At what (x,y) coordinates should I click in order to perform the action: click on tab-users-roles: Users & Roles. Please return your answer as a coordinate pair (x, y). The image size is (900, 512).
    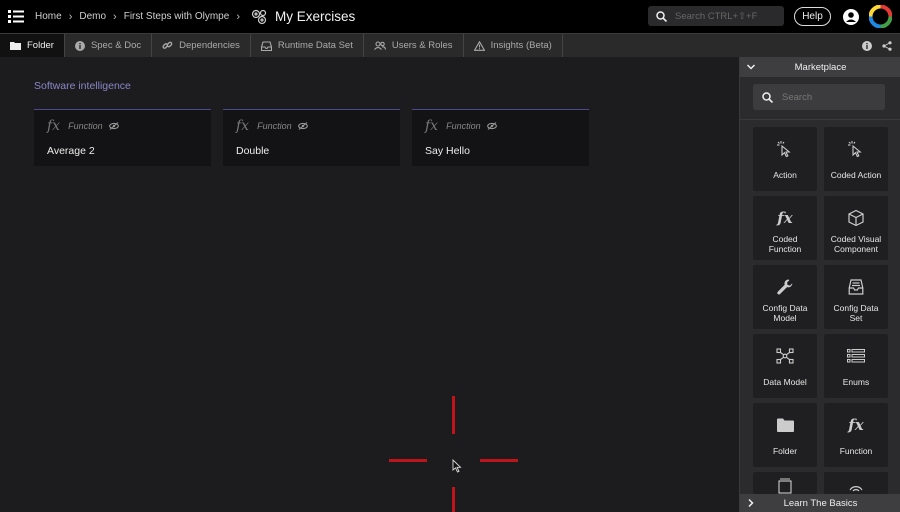
    Looking at the image, I should click on (414, 45).